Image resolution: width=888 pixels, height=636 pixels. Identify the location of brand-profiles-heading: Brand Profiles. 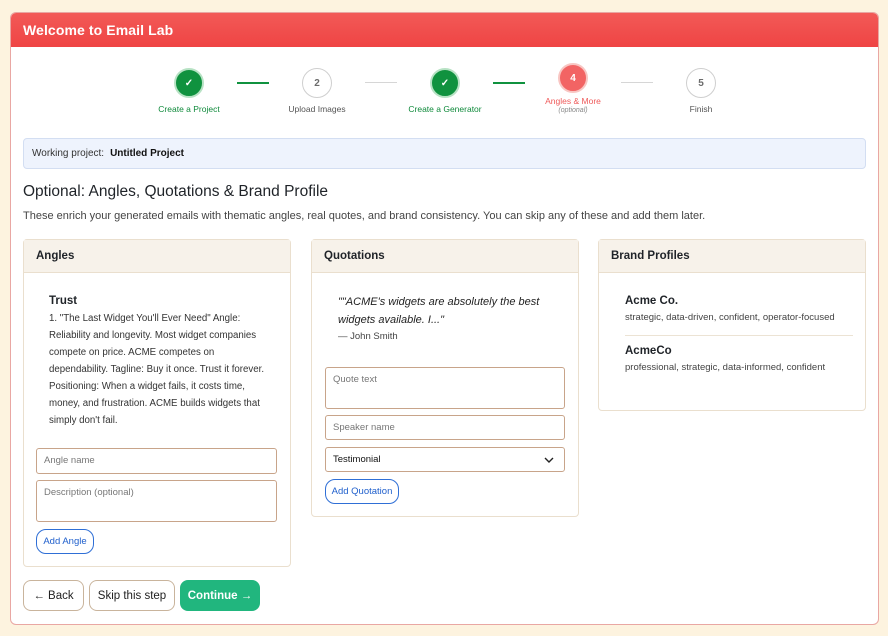
(732, 256).